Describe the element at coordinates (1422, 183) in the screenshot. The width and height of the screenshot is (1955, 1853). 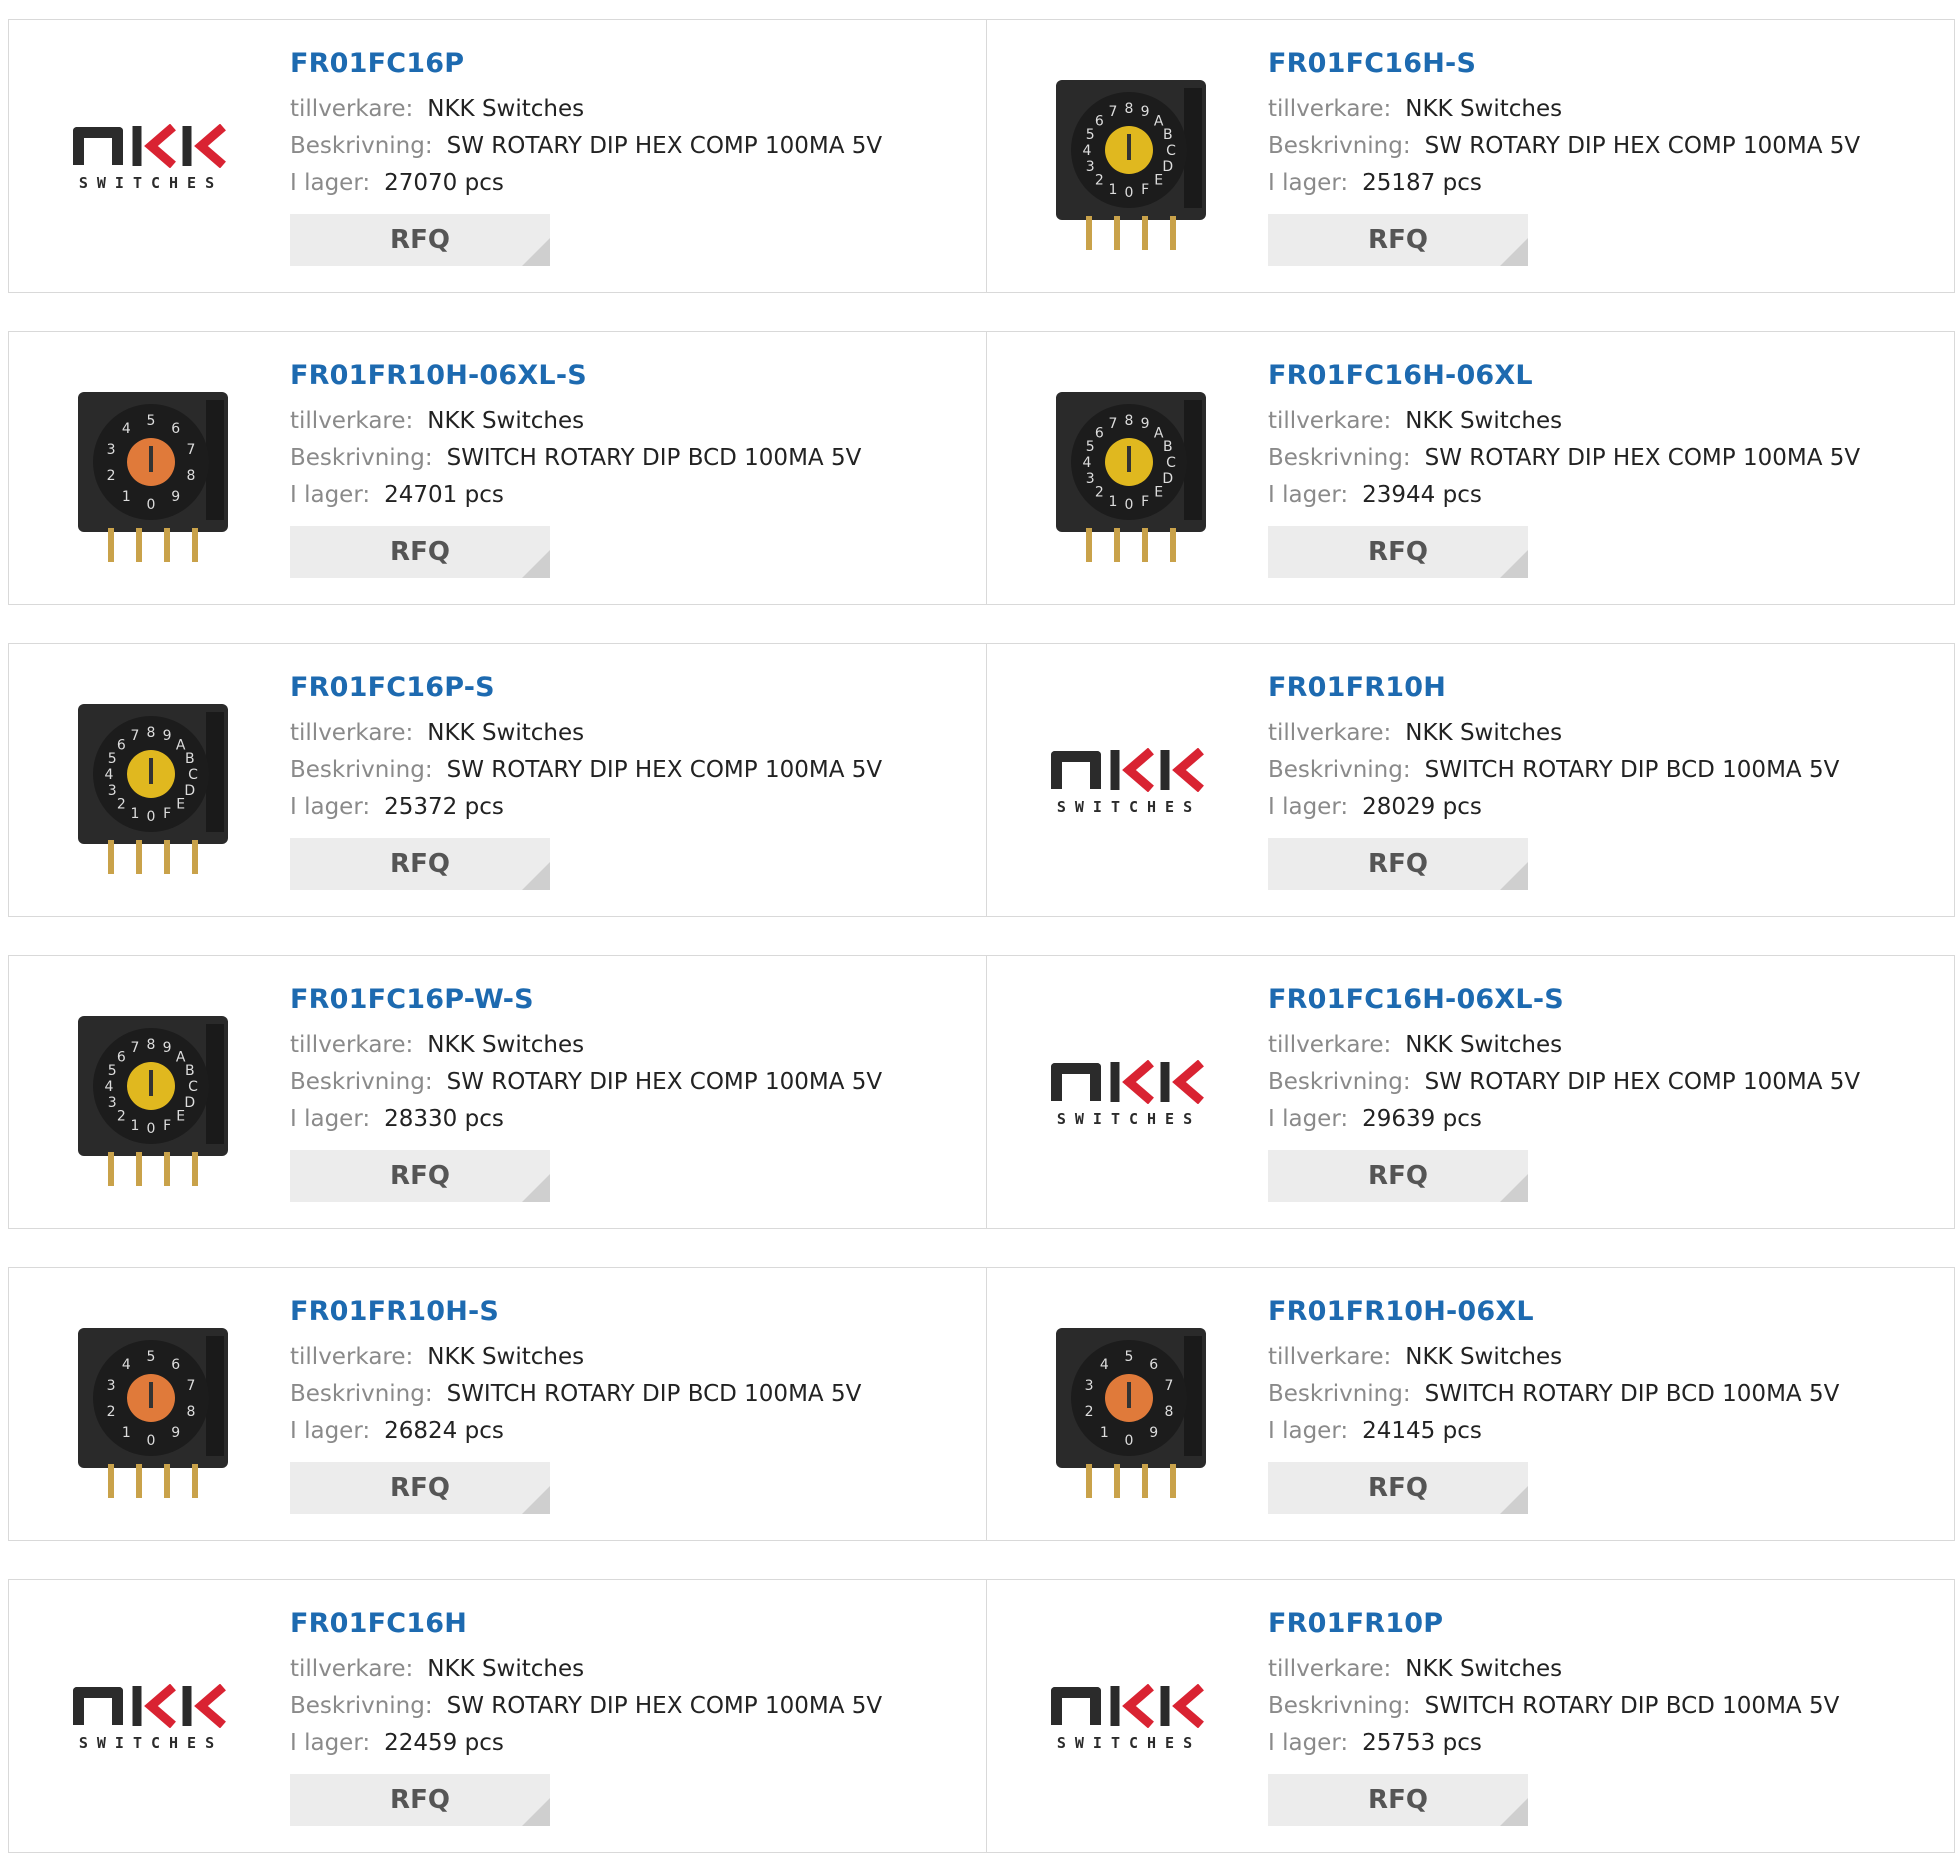
I see `stock-value: 25187 pcs` at that location.